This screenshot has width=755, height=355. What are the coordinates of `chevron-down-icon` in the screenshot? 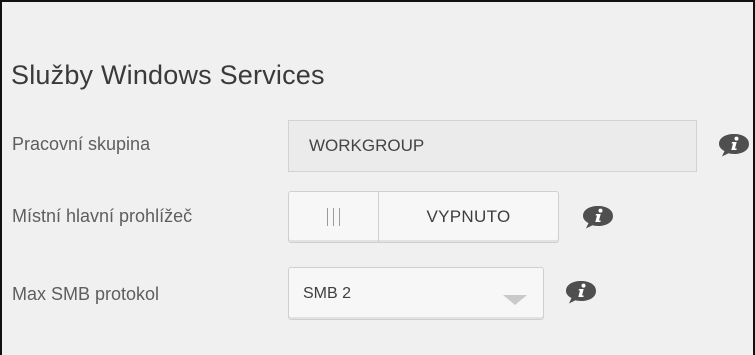 It's located at (515, 300).